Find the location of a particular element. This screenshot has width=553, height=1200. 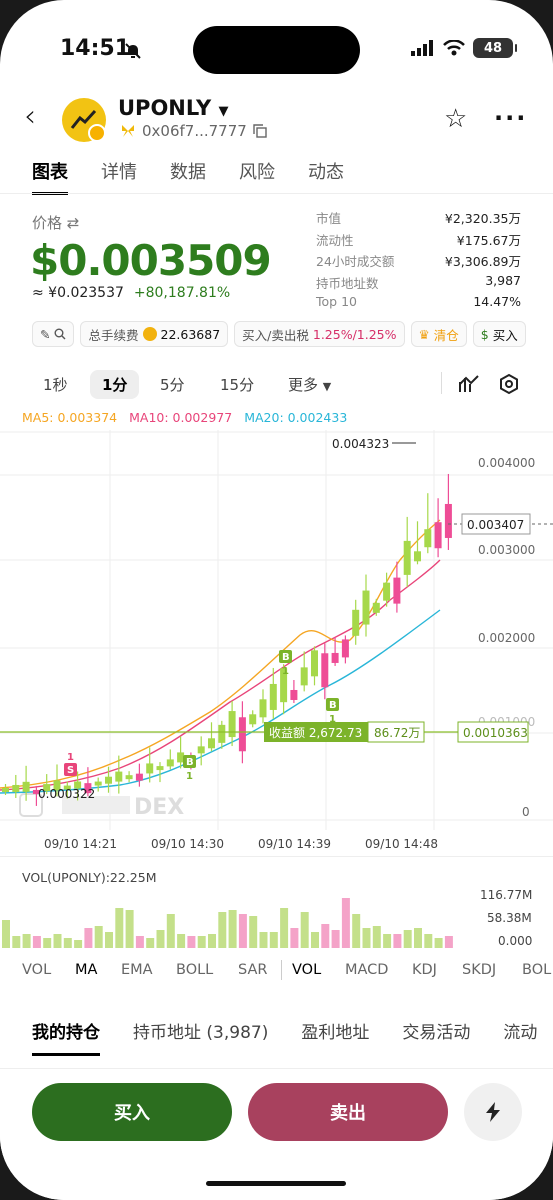

tab-my-holdings: 我的持仓 is located at coordinates (66, 1037).